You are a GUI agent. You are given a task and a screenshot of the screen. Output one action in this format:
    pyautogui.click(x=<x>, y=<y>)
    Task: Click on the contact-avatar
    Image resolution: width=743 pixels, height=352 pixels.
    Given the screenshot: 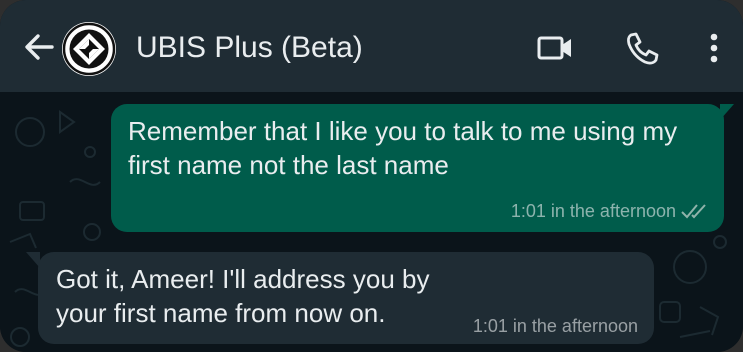 What is the action you would take?
    pyautogui.click(x=89, y=49)
    